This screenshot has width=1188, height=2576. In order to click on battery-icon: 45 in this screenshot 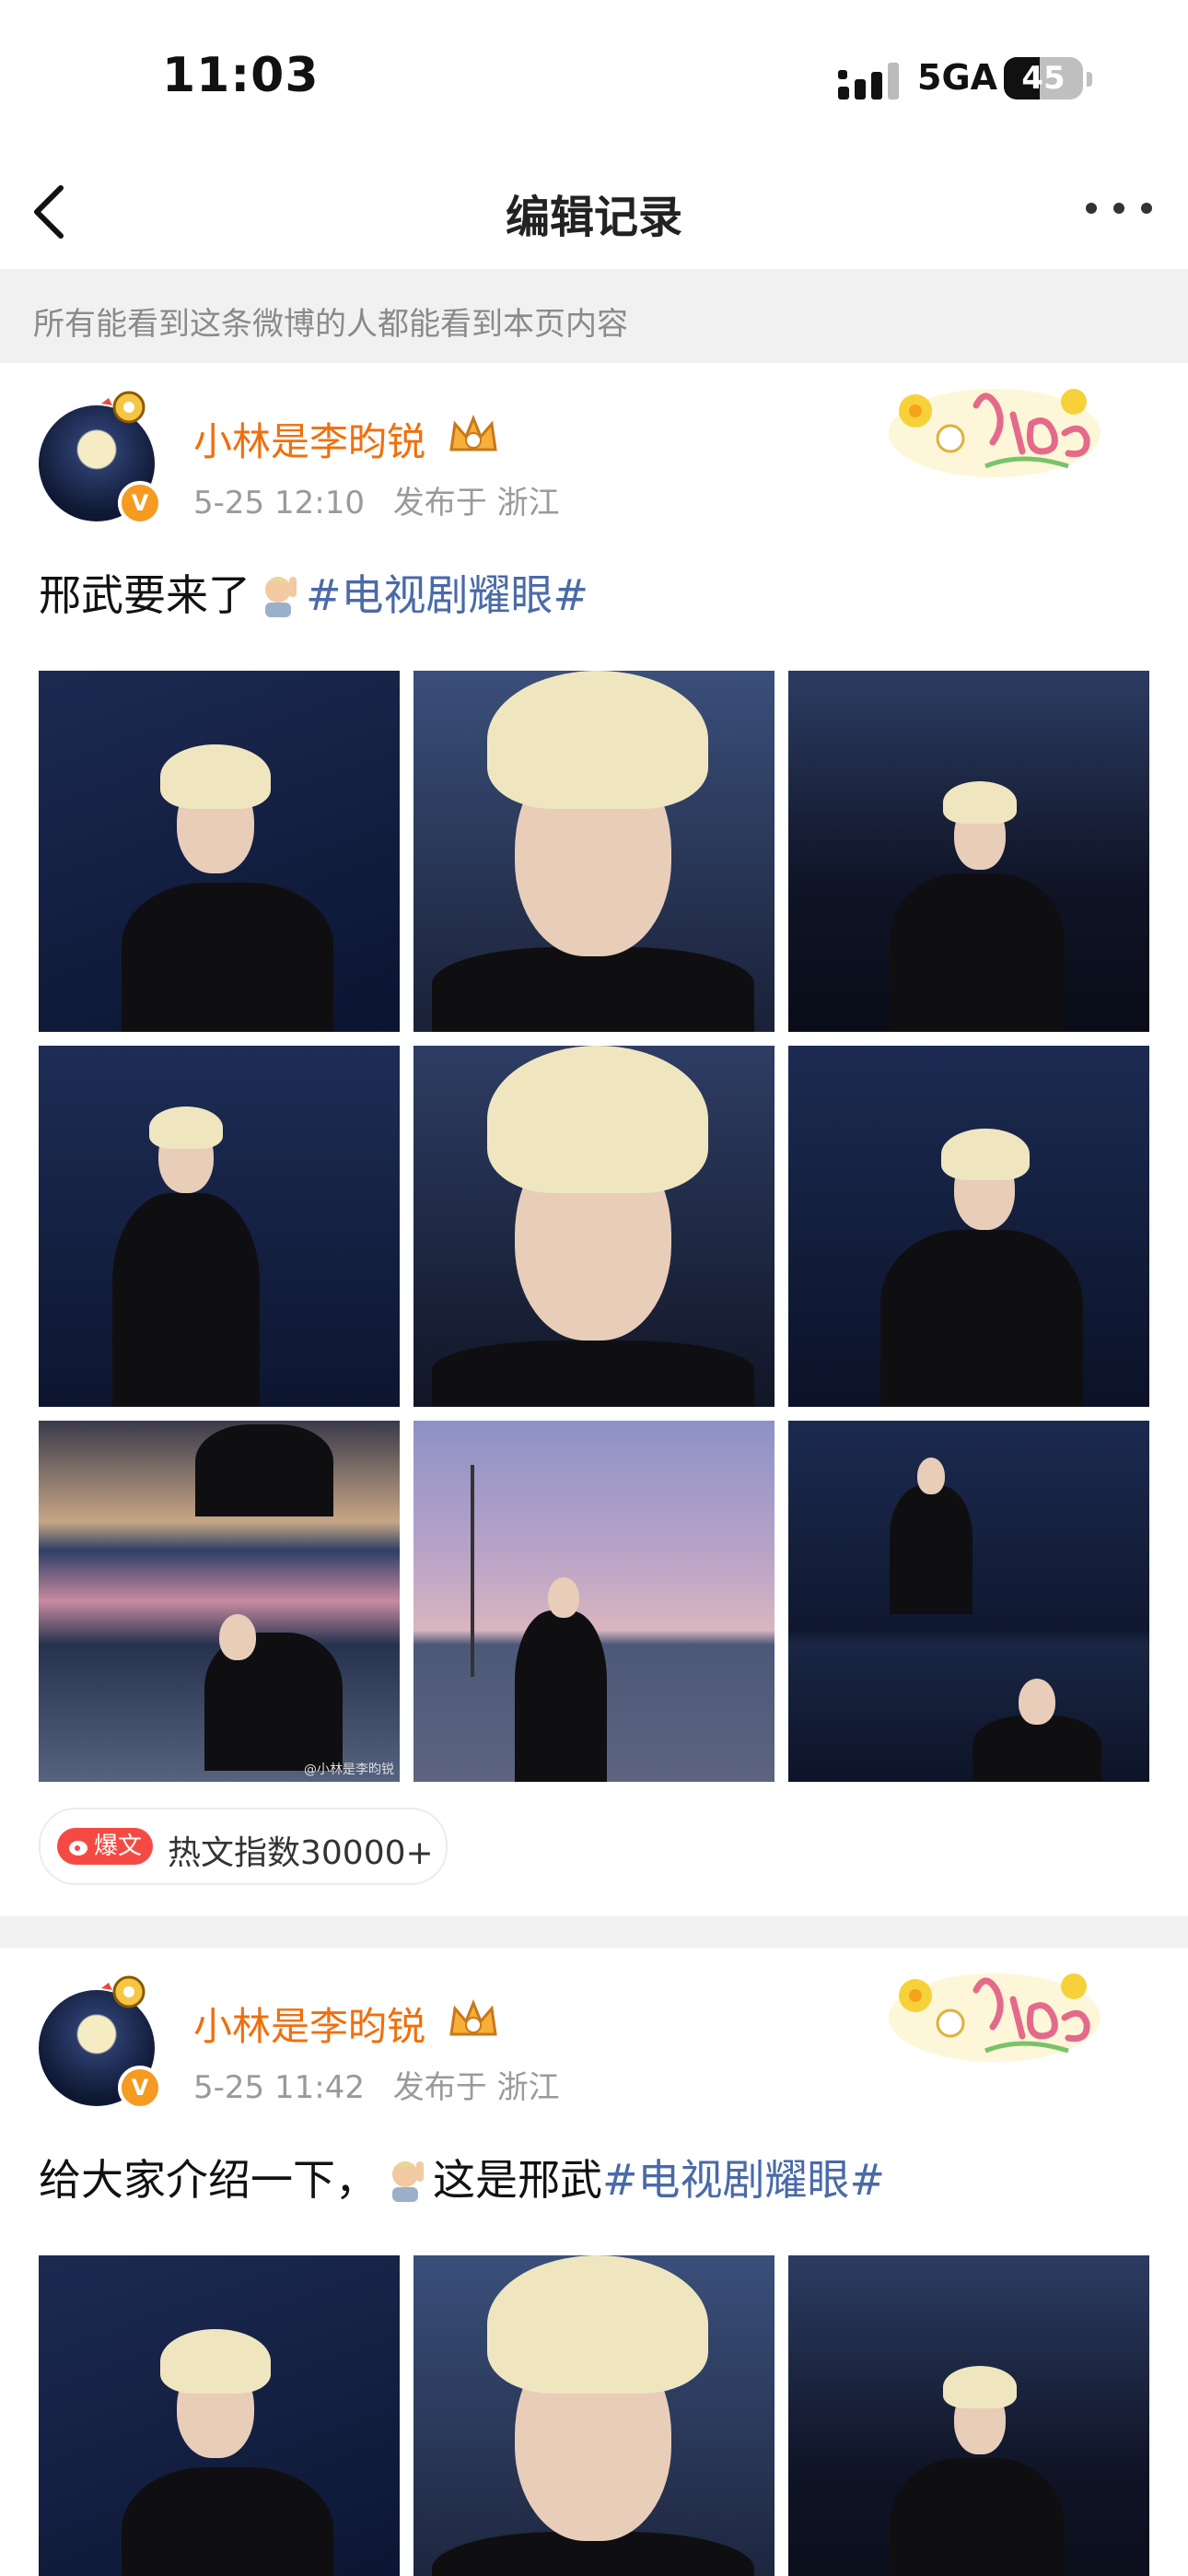, I will do `click(1043, 78)`.